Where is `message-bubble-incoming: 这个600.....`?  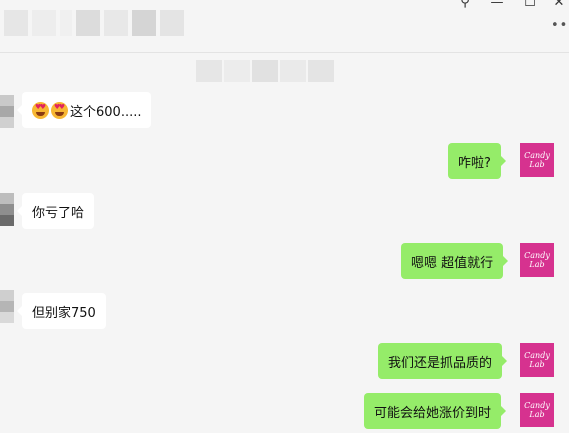
message-bubble-incoming: 这个600..... is located at coordinates (84, 110).